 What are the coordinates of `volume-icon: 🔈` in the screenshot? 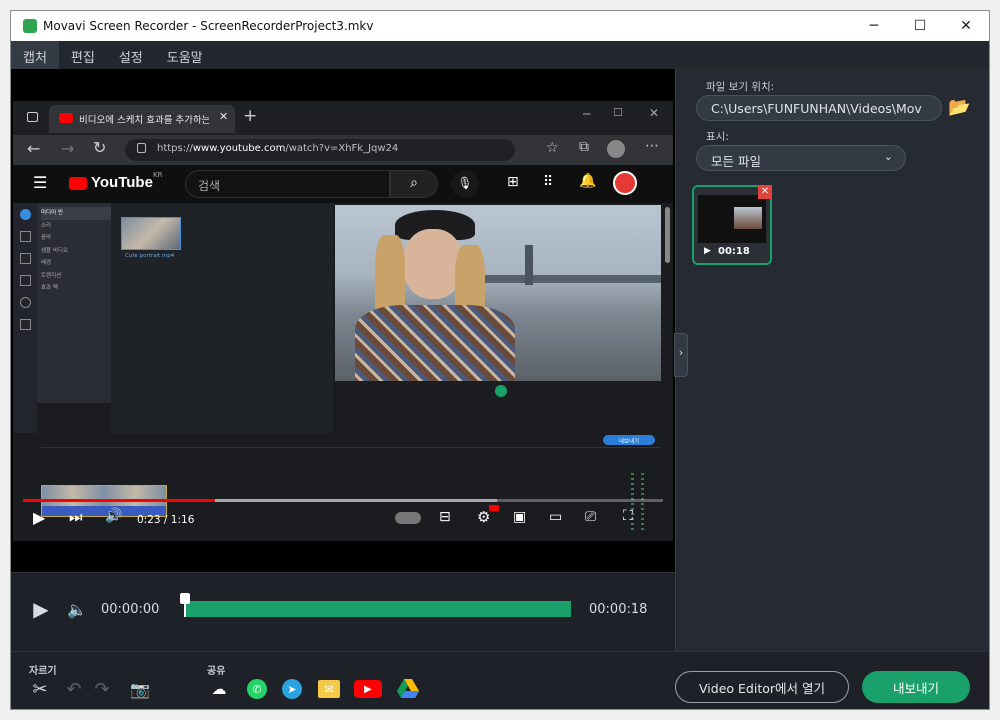 It's located at (77, 609).